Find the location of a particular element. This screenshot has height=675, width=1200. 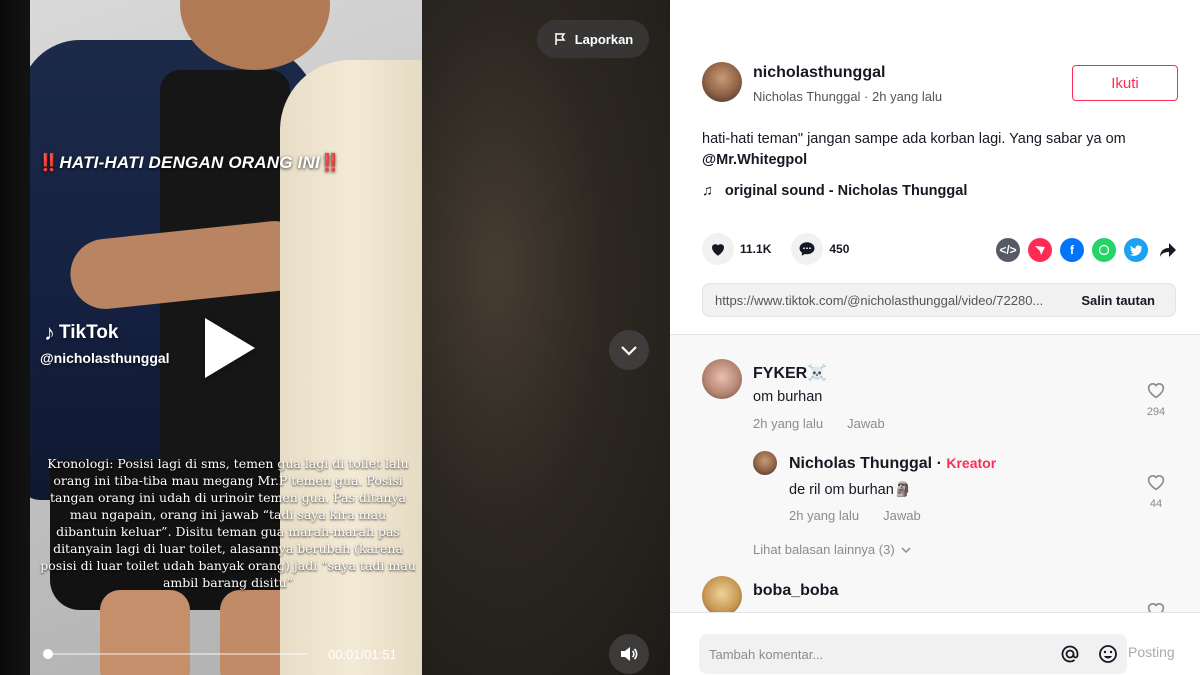

reply-text: de ril om burhan🗿 is located at coordinates (850, 490).